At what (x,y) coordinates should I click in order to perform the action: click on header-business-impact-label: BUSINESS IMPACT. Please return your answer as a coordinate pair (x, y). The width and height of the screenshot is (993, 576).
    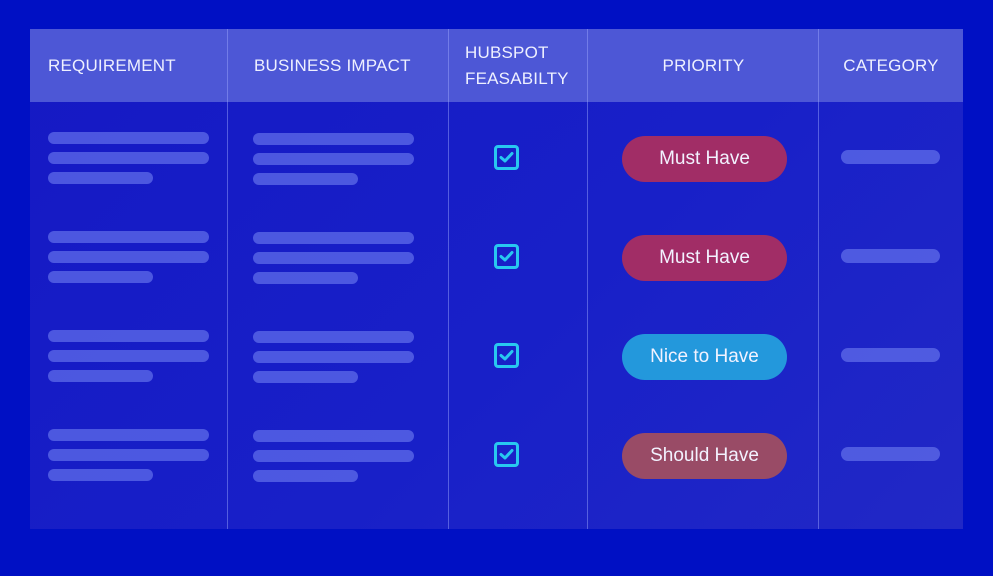
    Looking at the image, I should click on (332, 65).